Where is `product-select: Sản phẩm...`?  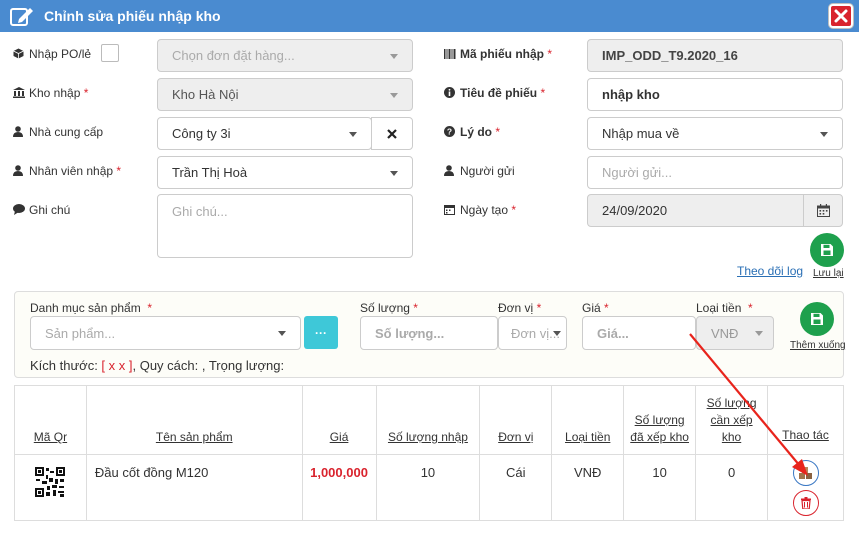
product-select: Sản phẩm... is located at coordinates (165, 333).